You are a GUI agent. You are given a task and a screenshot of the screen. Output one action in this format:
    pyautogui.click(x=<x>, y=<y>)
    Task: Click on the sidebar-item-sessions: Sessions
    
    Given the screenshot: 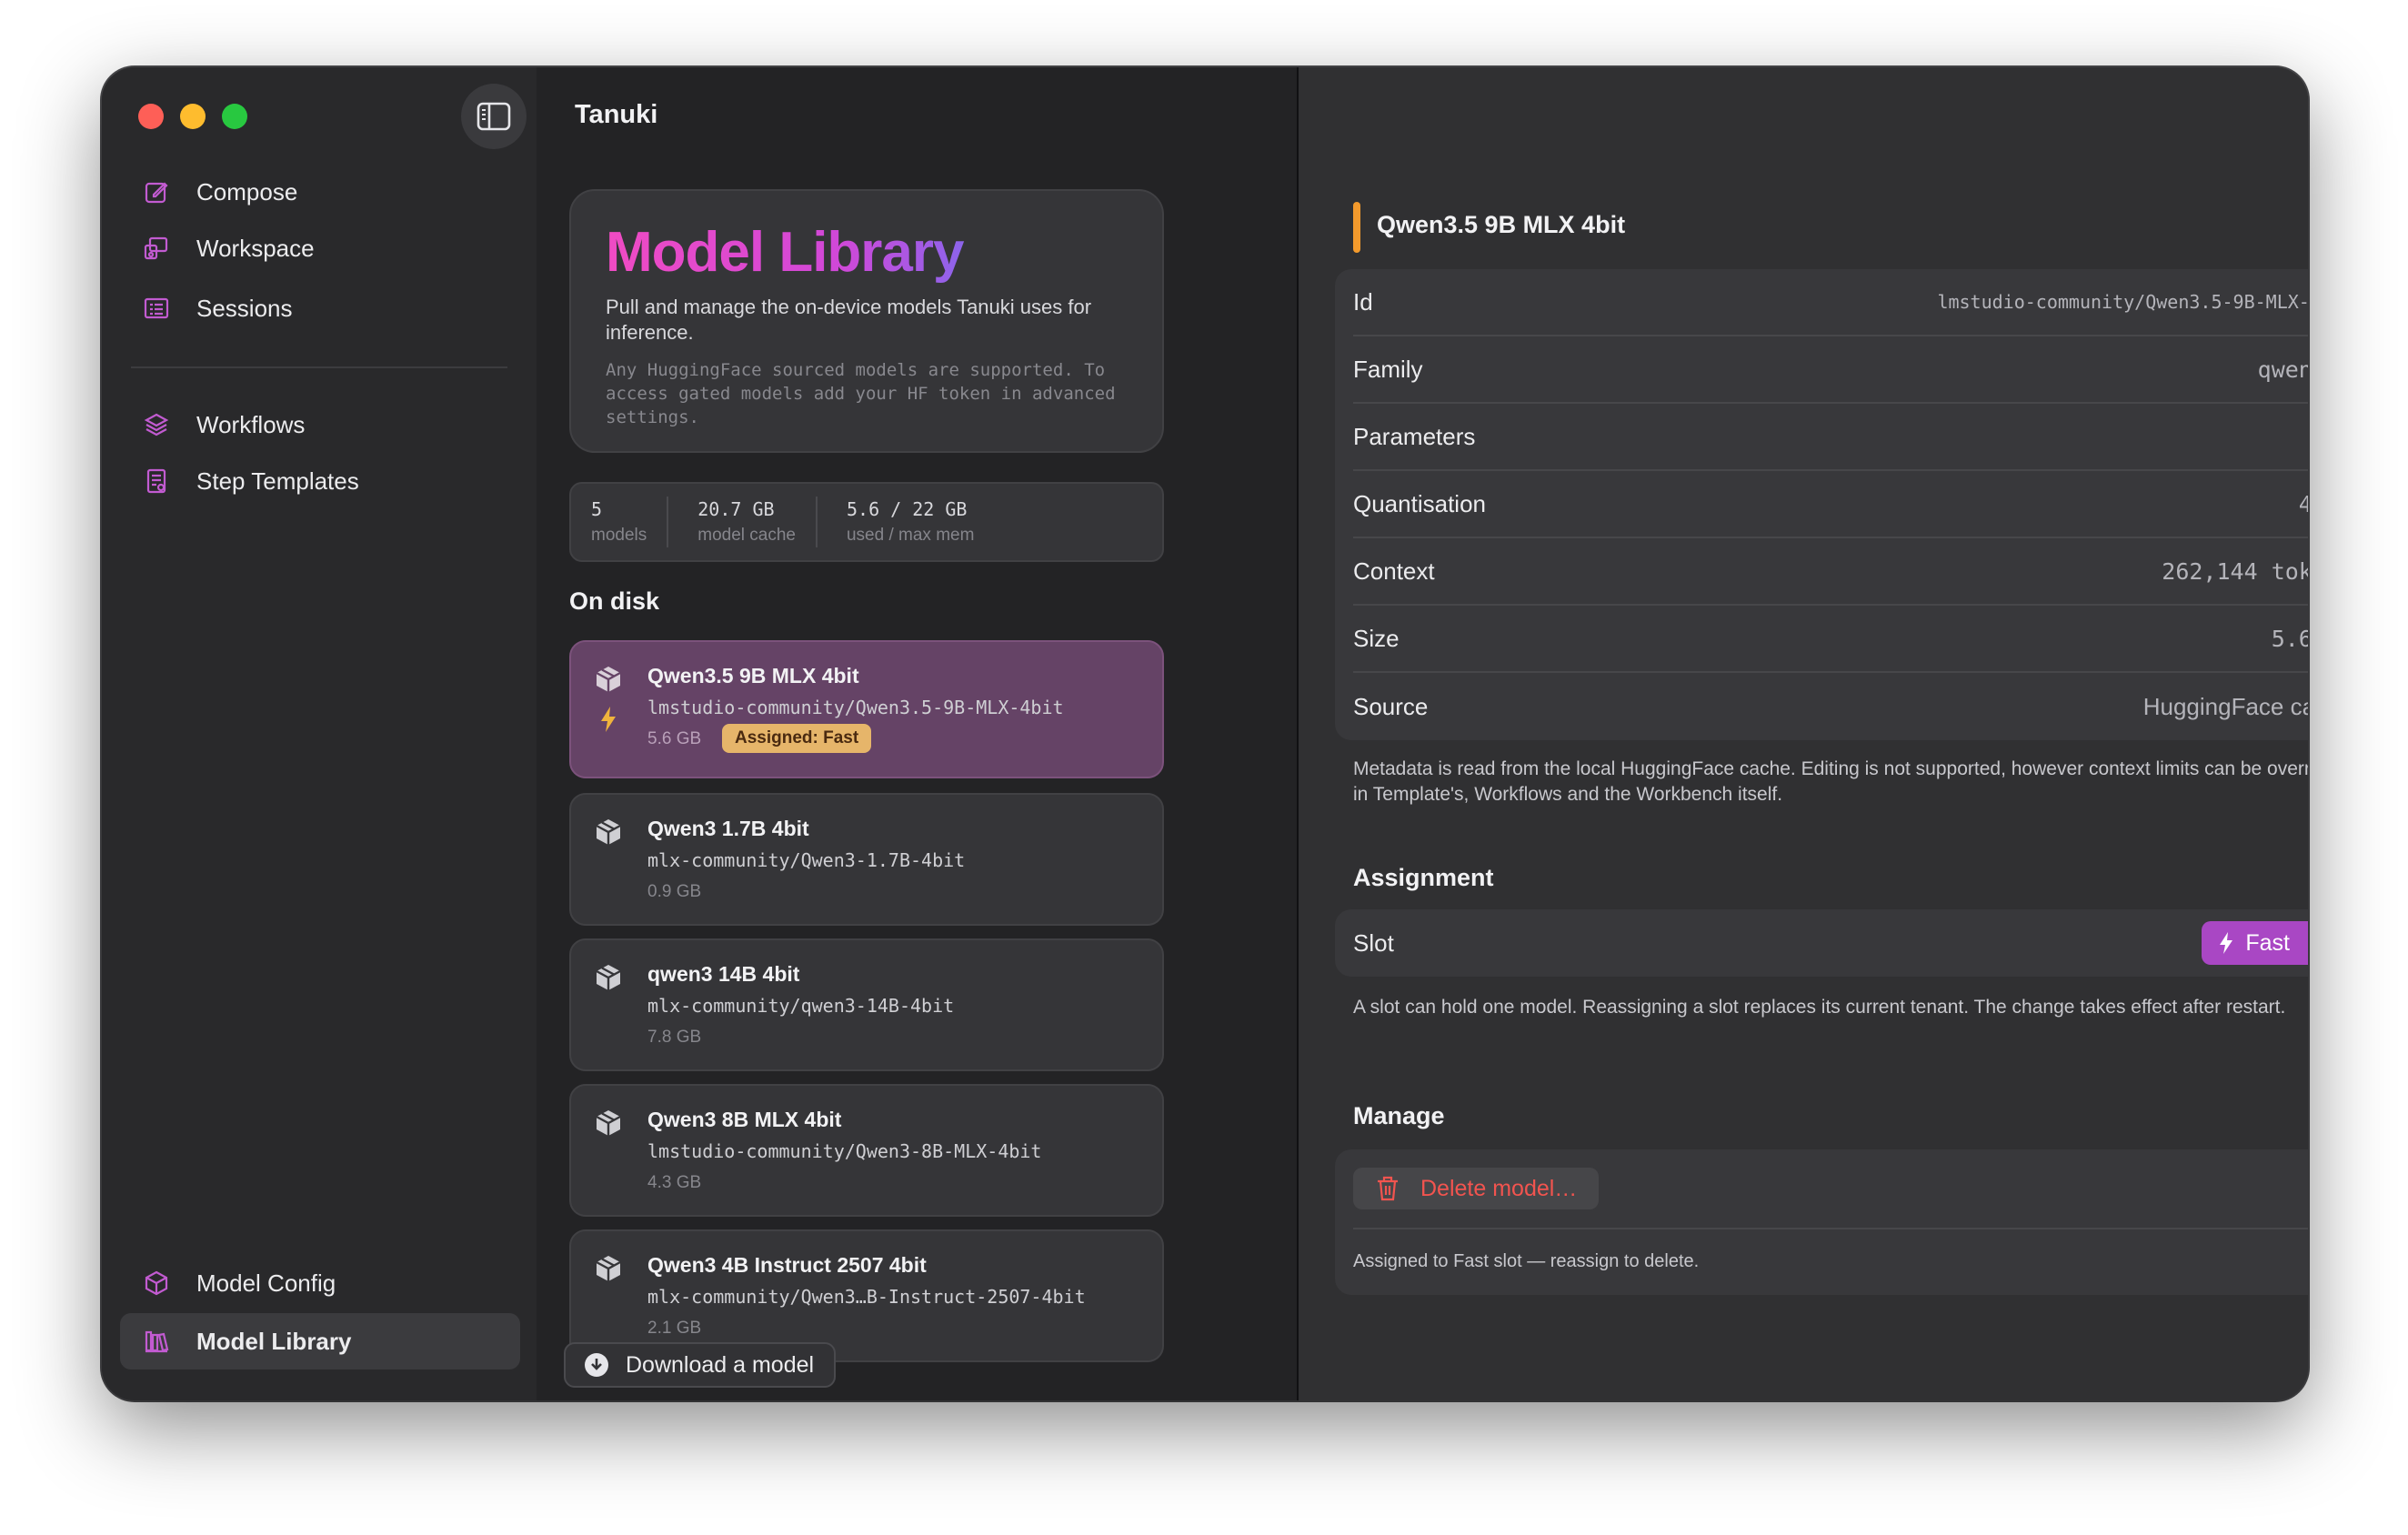 What is the action you would take?
    pyautogui.click(x=320, y=308)
    